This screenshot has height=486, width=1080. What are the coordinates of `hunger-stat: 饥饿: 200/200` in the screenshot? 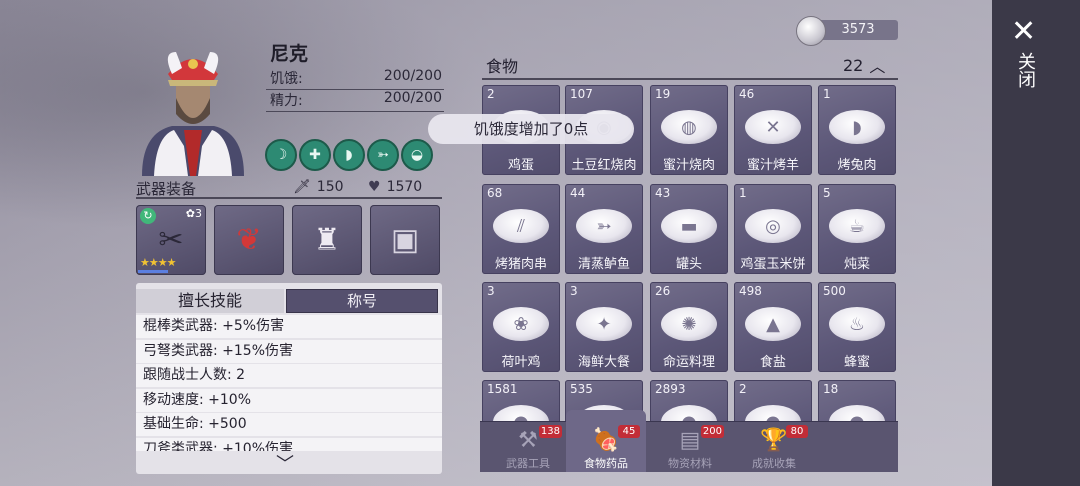 It's located at (355, 78).